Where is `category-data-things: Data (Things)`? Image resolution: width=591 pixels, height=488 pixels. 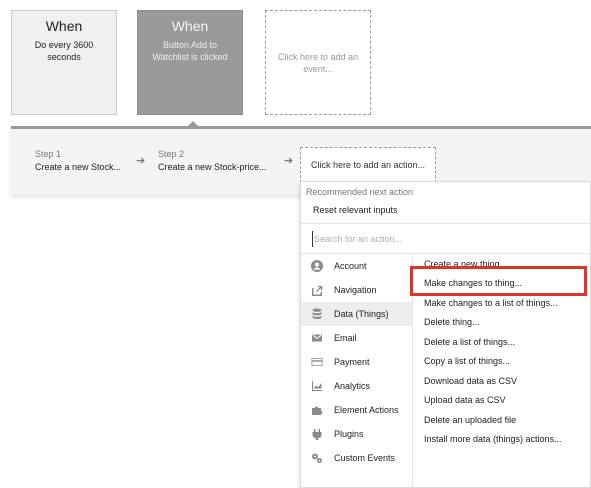 category-data-things: Data (Things) is located at coordinates (356, 314).